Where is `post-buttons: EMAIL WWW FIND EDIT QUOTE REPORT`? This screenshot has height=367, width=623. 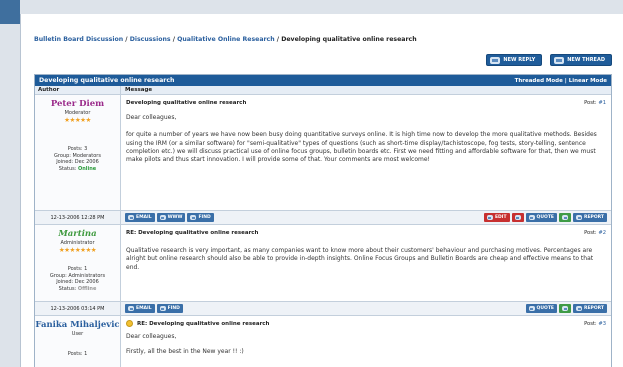 post-buttons: EMAIL WWW FIND EDIT QUOTE REPORT is located at coordinates (366, 217).